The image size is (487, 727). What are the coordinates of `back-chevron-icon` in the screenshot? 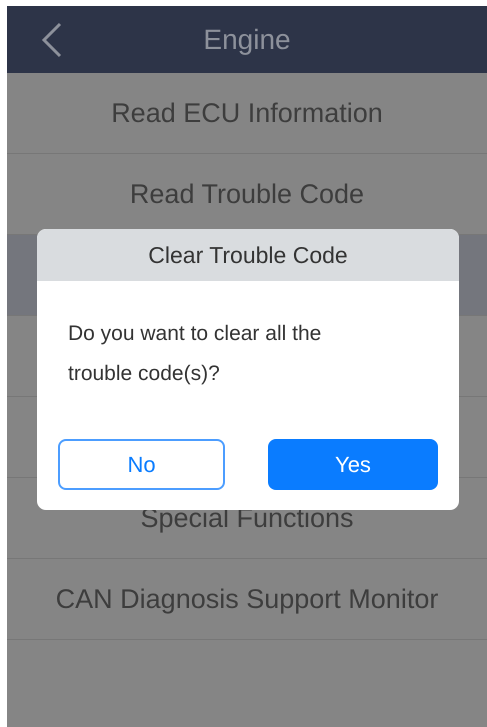 It's located at (52, 40).